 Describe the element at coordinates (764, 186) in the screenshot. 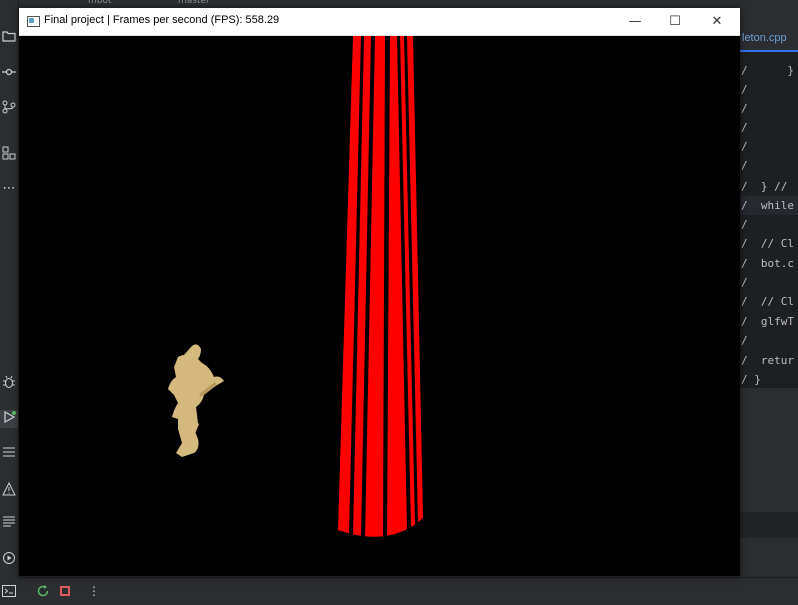

I see `code-line: / } //` at that location.